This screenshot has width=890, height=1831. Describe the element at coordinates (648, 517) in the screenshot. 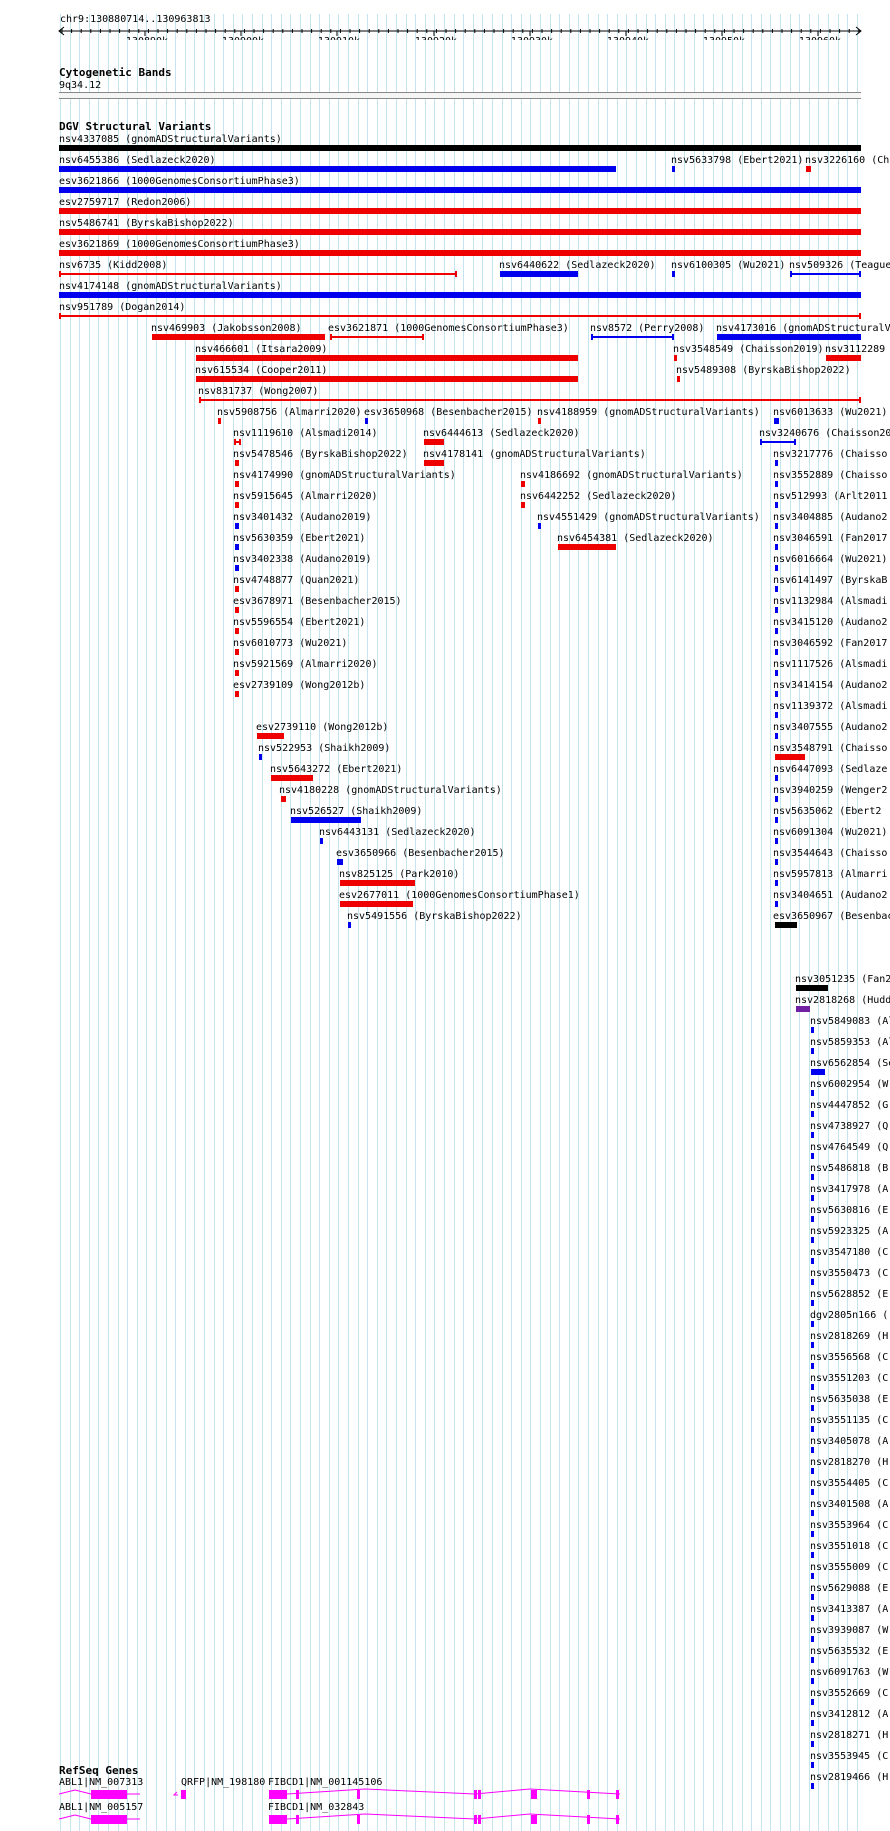

I see `variant-label-nsv4551429: nsv4551429 (gnomADStructuralVariants)` at that location.